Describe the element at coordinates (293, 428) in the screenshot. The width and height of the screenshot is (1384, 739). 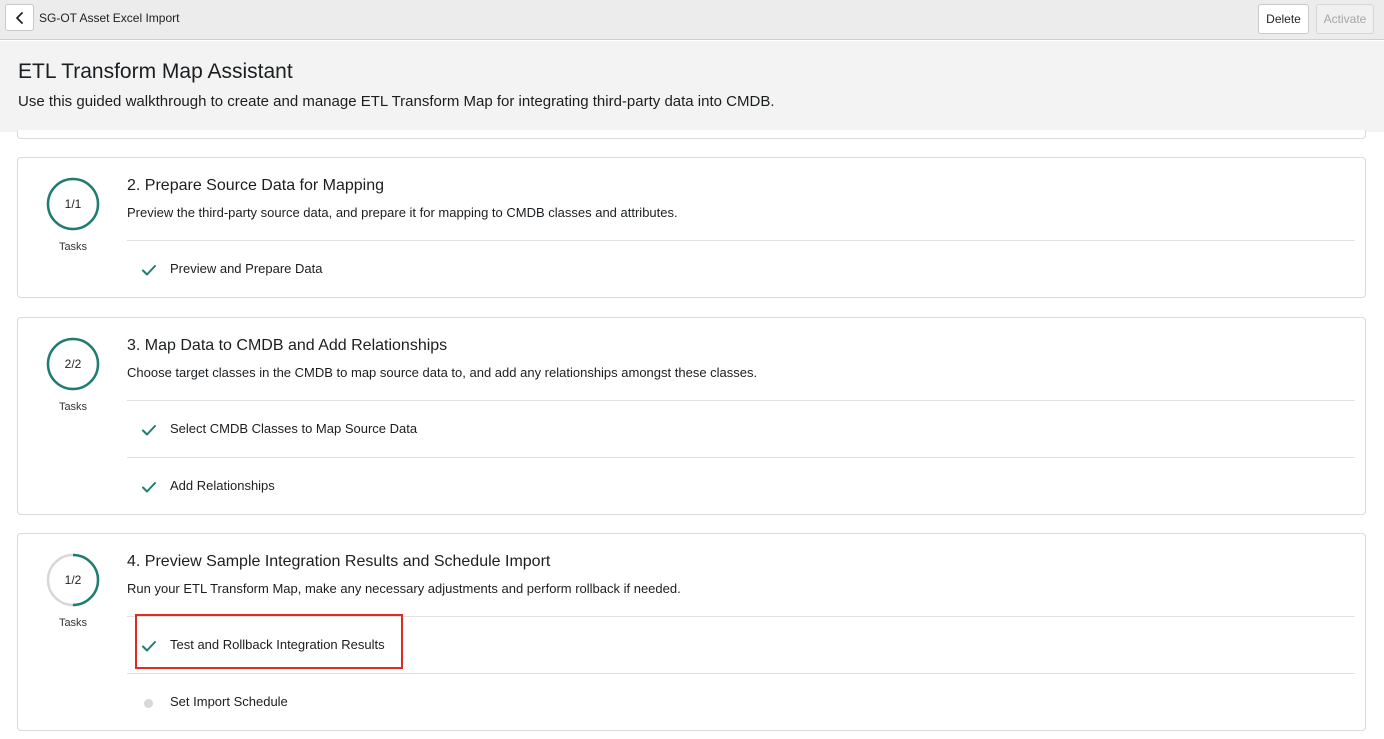
I see `task-link: Select CMDB Classes to Map Source Data` at that location.